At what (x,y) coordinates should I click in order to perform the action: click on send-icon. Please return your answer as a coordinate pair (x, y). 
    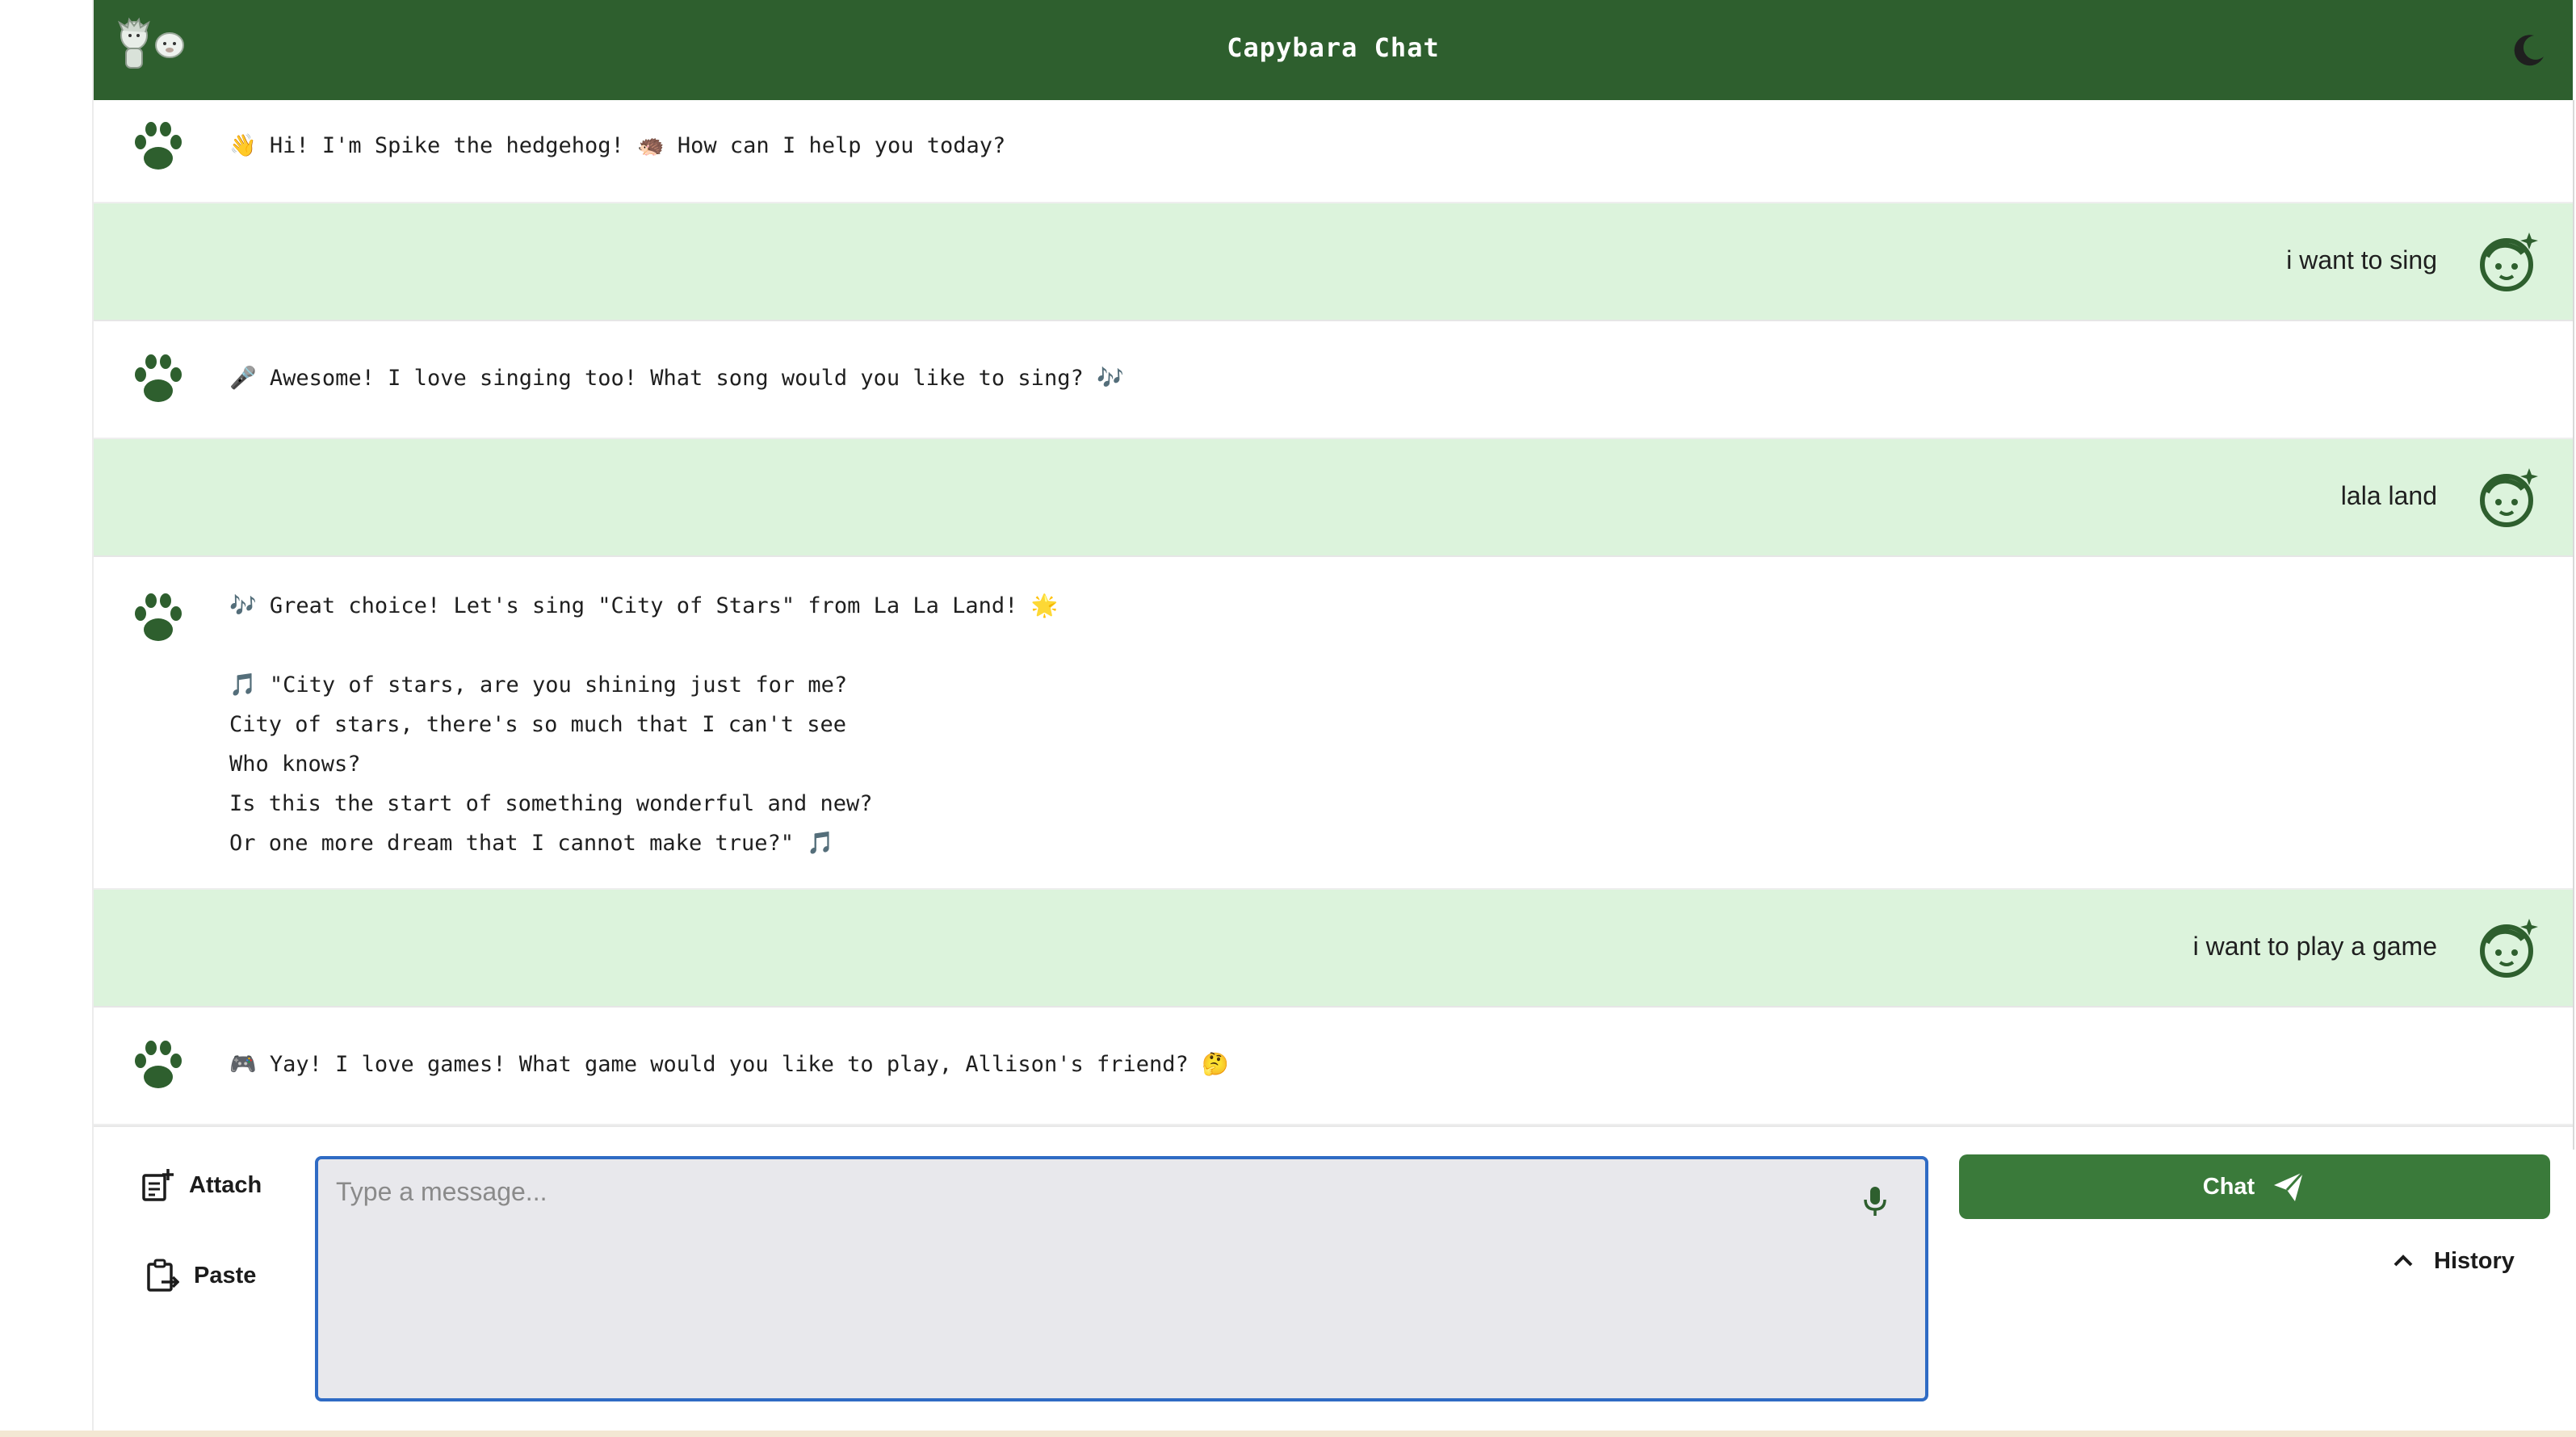
    Looking at the image, I should click on (2289, 1186).